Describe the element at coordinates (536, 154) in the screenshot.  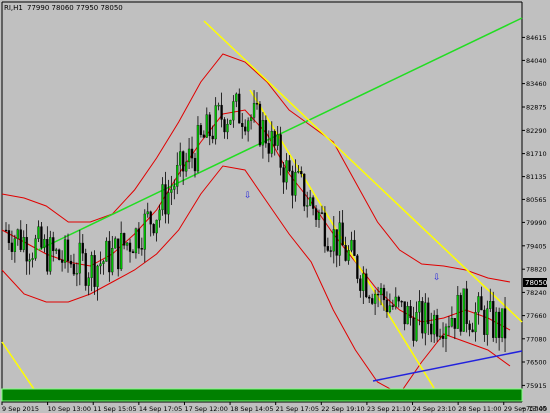
I see `price-tick-label: 81710` at that location.